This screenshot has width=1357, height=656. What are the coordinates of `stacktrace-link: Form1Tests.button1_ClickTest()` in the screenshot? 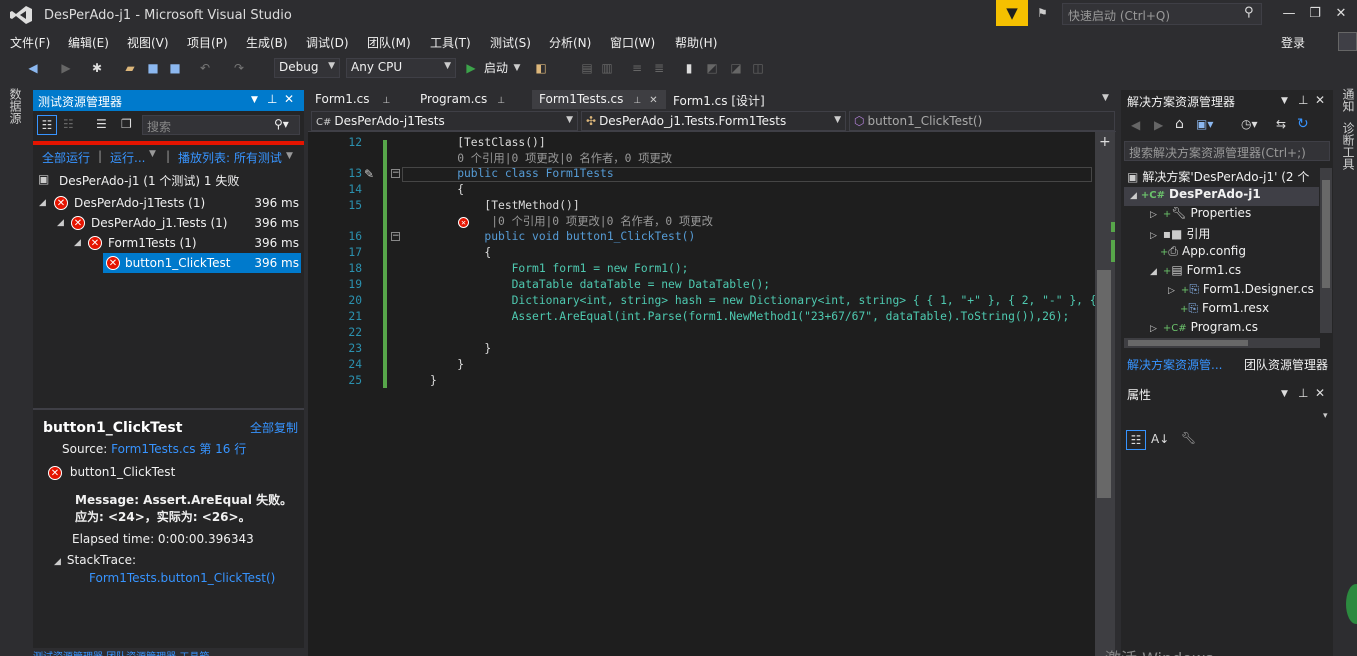 It's located at (182, 578).